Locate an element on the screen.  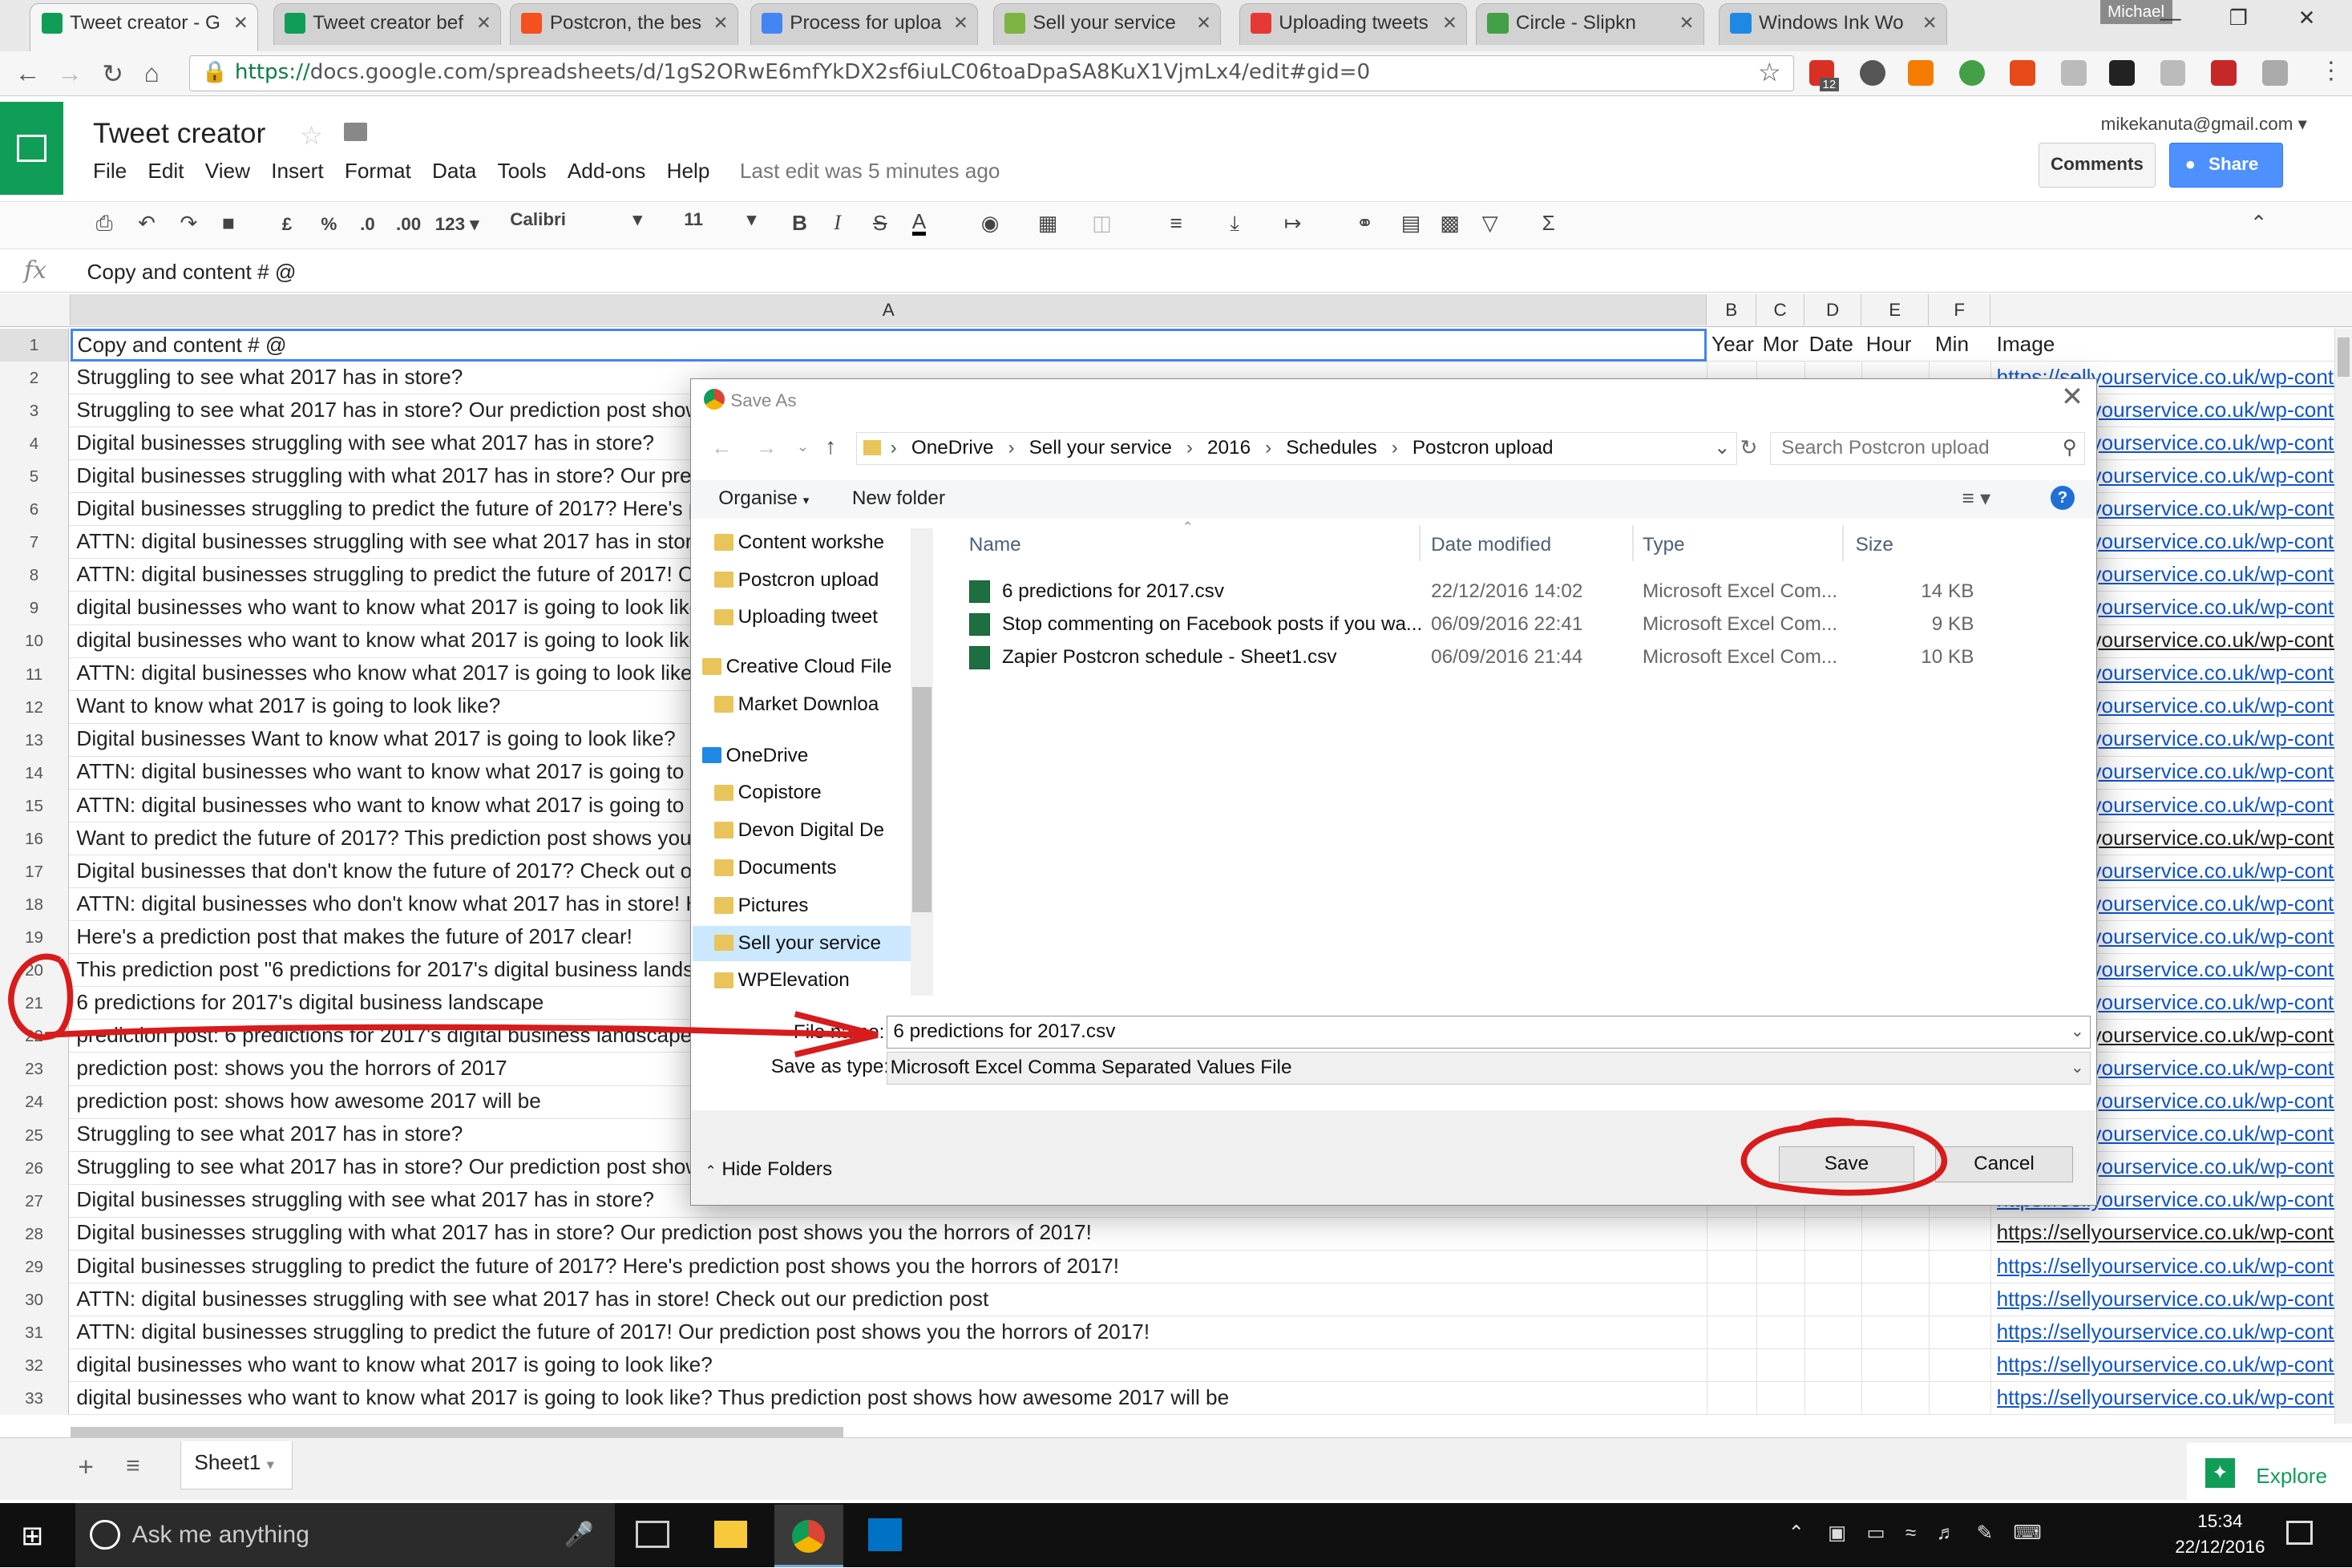
star-icon: ☆ is located at coordinates (311, 135).